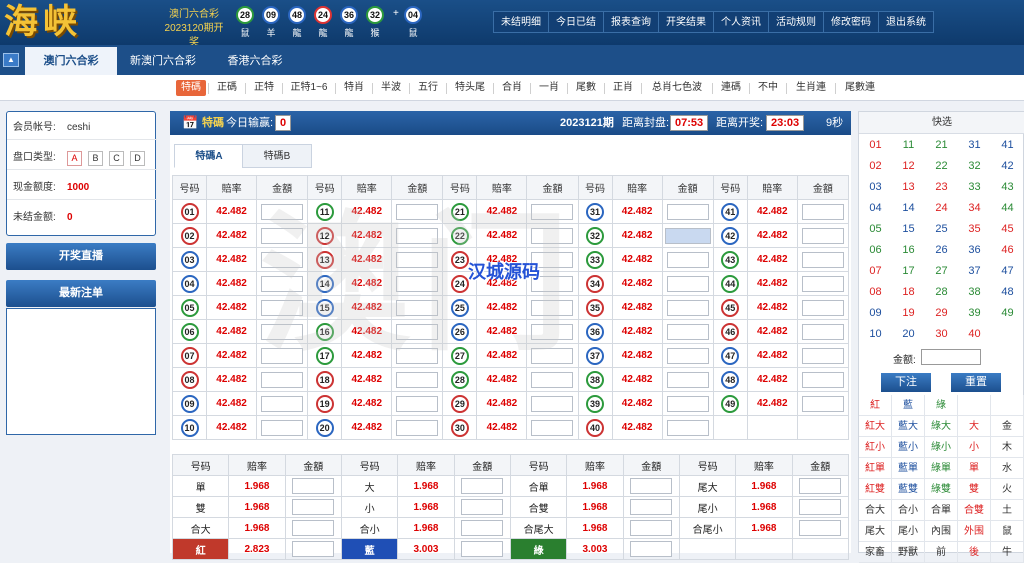 The width and height of the screenshot is (1024, 563). I want to click on quick-number: 12, so click(908, 166).